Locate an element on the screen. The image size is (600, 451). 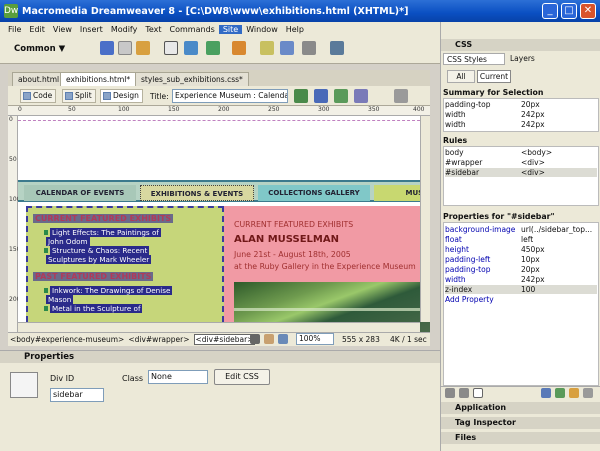
menu-commands: Commands is located at coordinates (192, 29).